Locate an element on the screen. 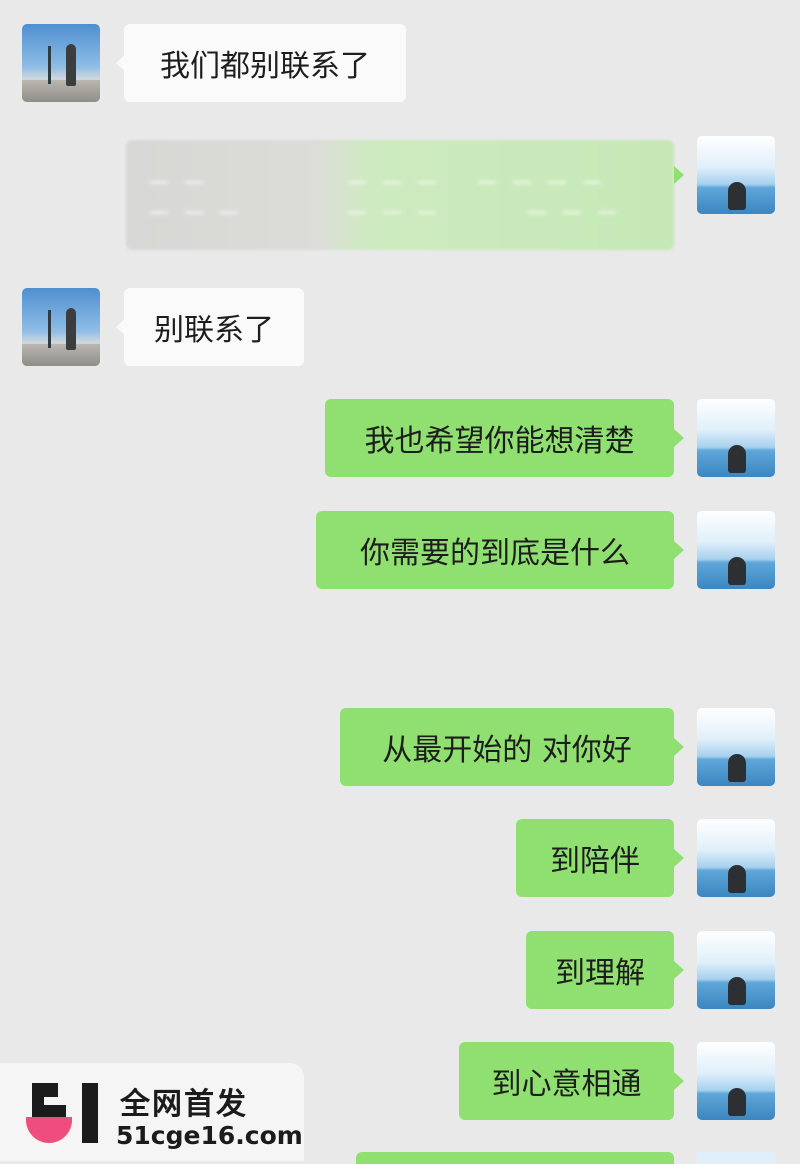  outgoing-message-bubble: 到理解 is located at coordinates (600, 970).